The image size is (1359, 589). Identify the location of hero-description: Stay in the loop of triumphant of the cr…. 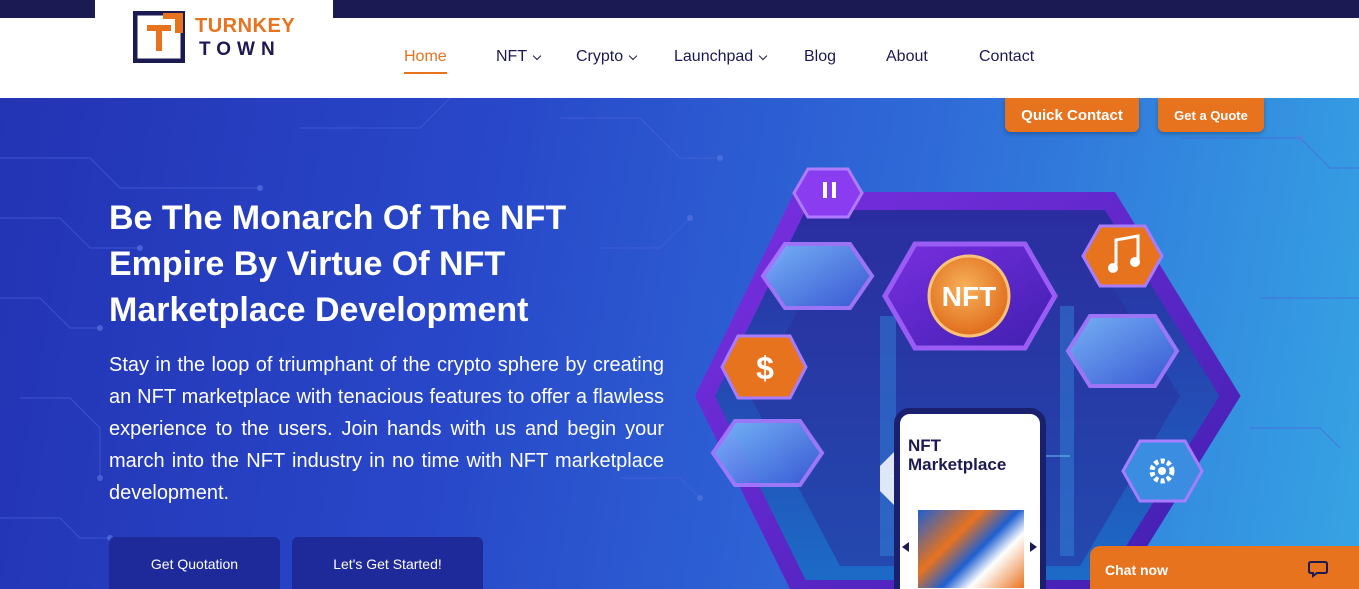
(386, 429).